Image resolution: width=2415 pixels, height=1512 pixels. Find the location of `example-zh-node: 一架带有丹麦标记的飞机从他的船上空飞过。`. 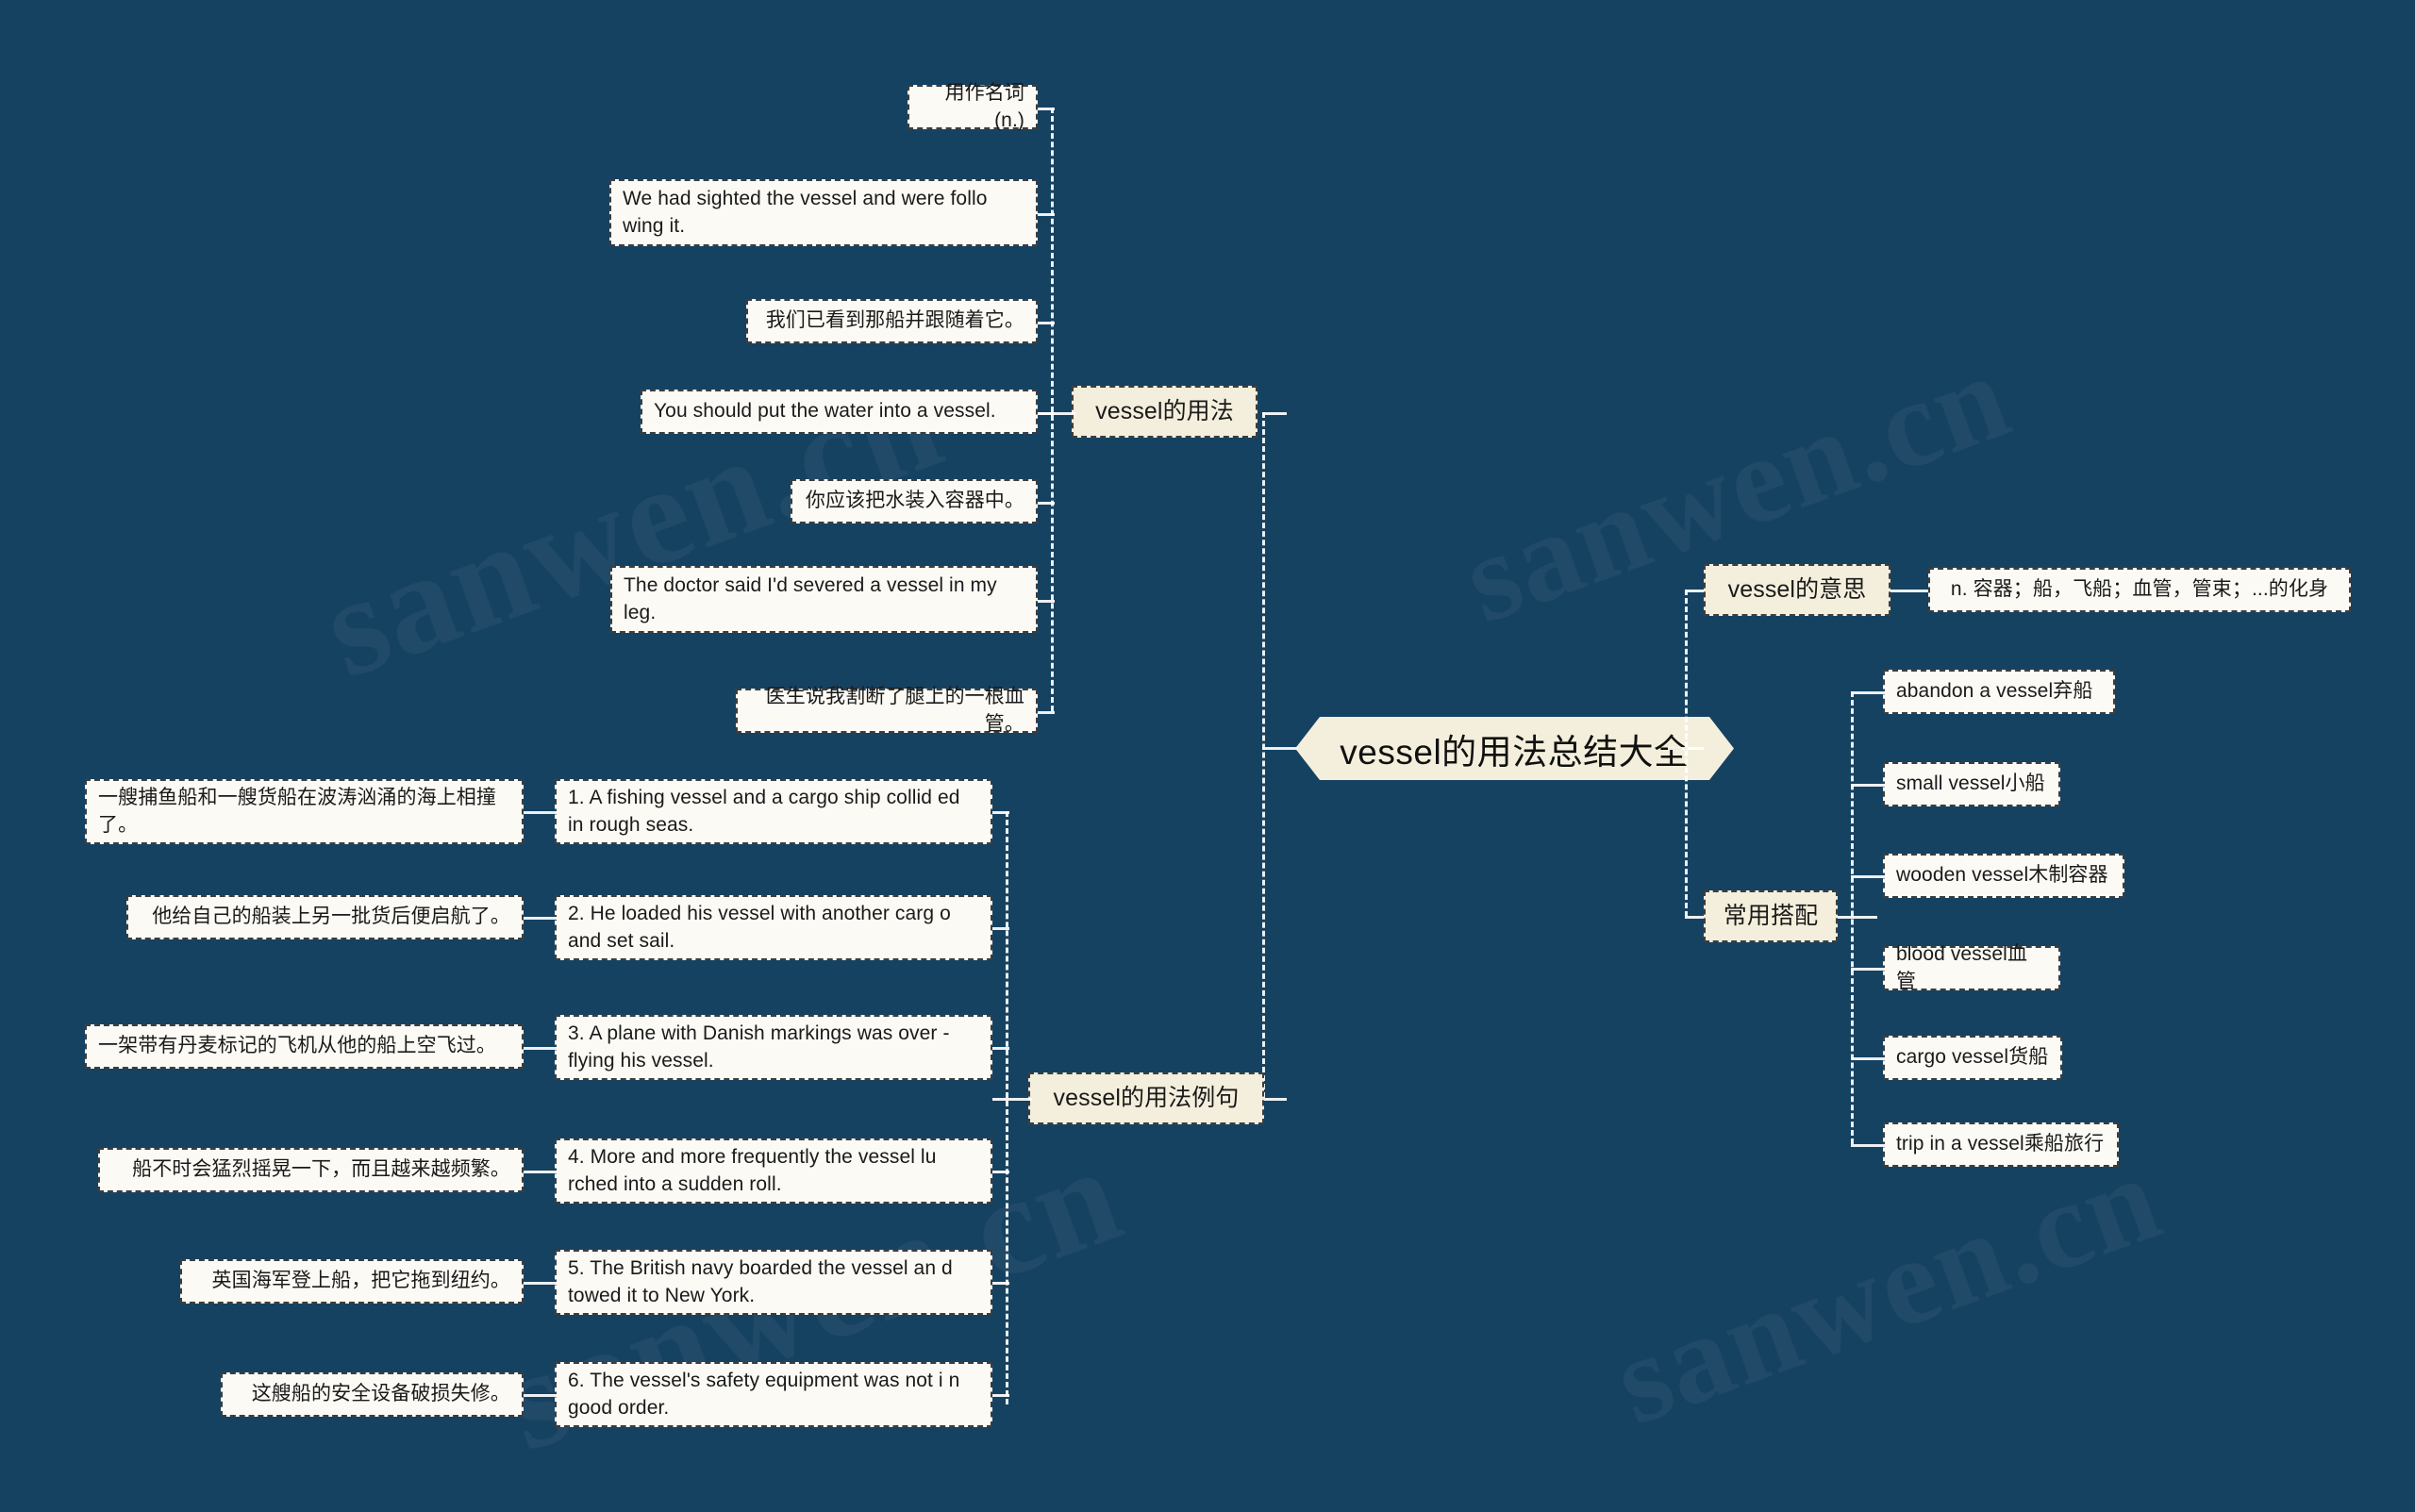

example-zh-node: 一架带有丹麦标记的飞机从他的船上空飞过。 is located at coordinates (304, 1046).